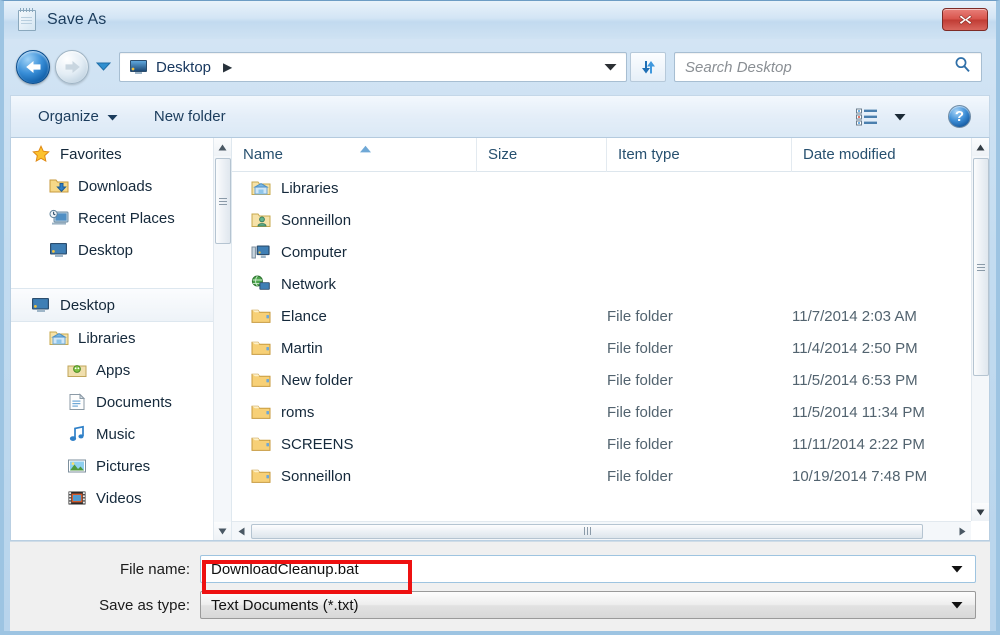 The height and width of the screenshot is (635, 1000). What do you see at coordinates (610, 67) in the screenshot?
I see `address-dropdown-button` at bounding box center [610, 67].